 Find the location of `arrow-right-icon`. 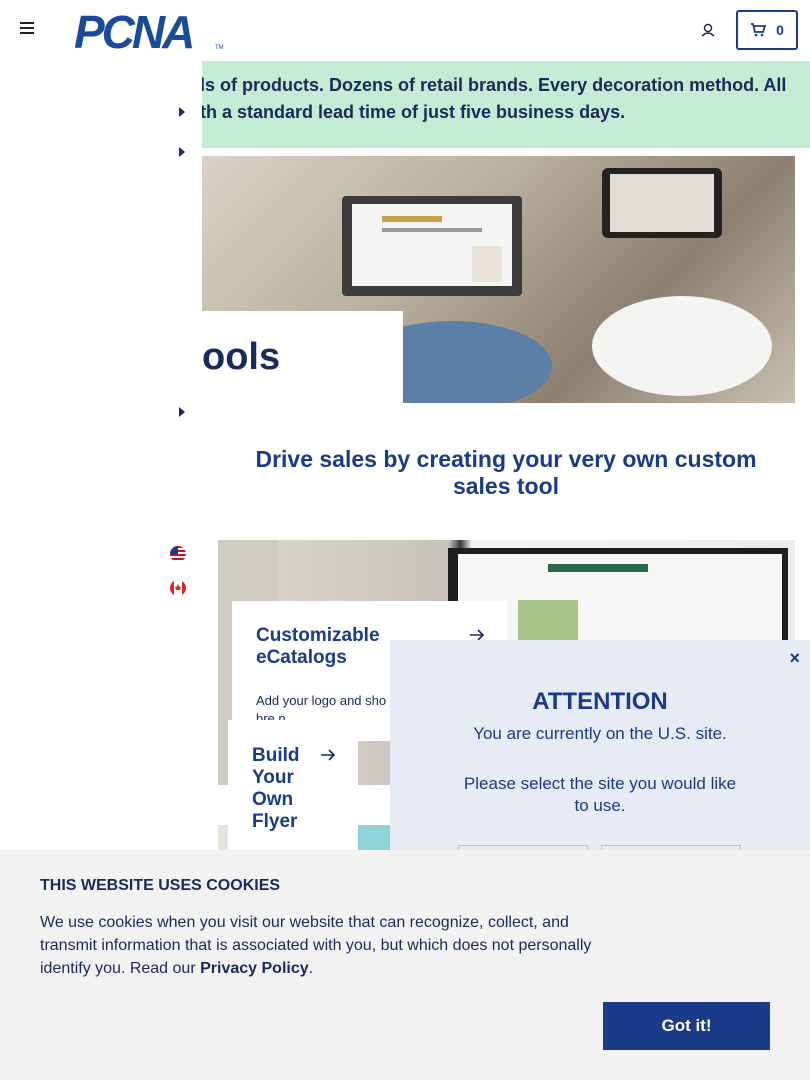

arrow-right-icon is located at coordinates (328, 755).